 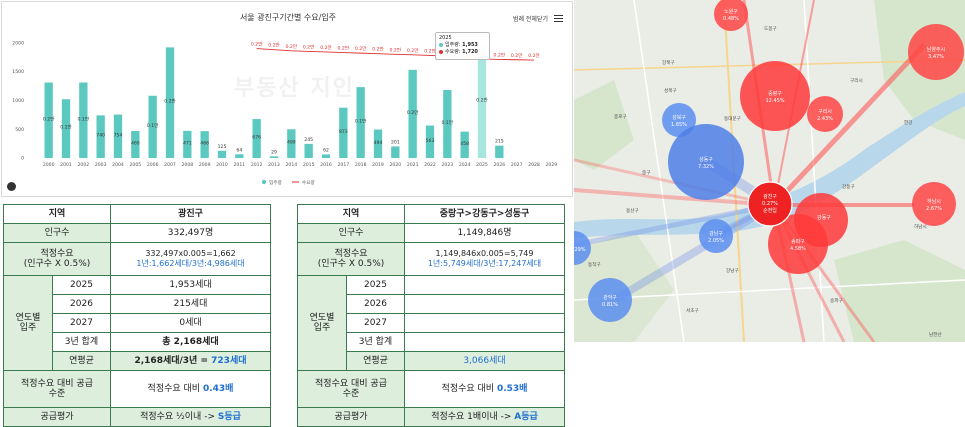 What do you see at coordinates (441, 51) in the screenshot?
I see `tooltip-demand-dot` at bounding box center [441, 51].